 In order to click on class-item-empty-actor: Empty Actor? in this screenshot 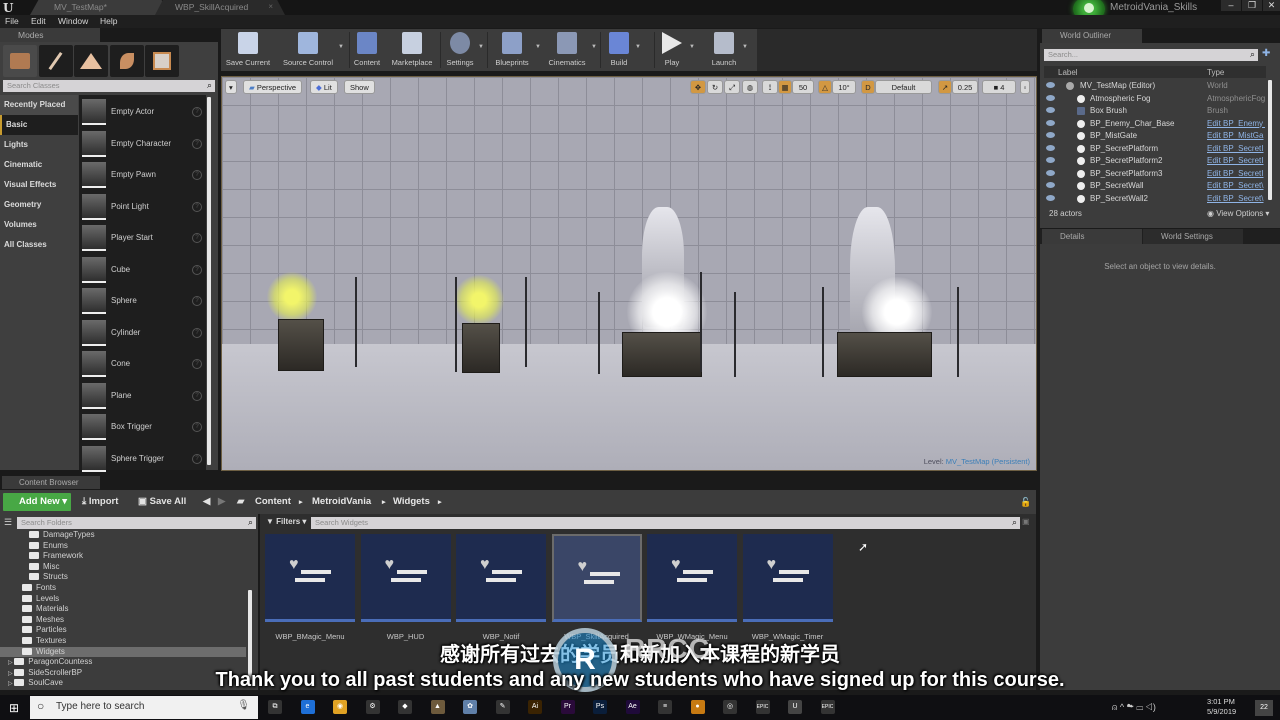, I will do `click(142, 112)`.